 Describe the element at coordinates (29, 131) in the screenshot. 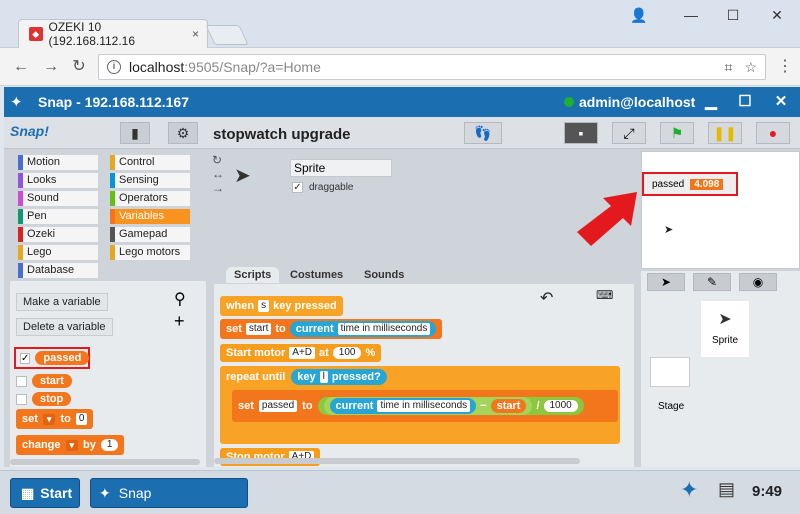

I see `snap-logo: Snap!` at that location.